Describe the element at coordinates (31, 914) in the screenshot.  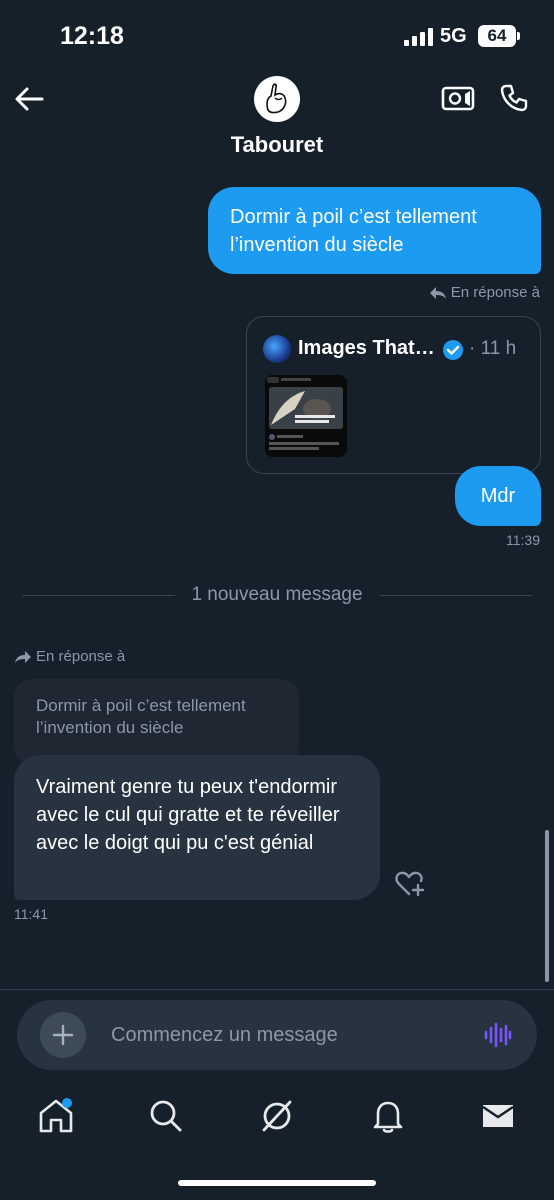
I see `message-timestamp: 11:41` at that location.